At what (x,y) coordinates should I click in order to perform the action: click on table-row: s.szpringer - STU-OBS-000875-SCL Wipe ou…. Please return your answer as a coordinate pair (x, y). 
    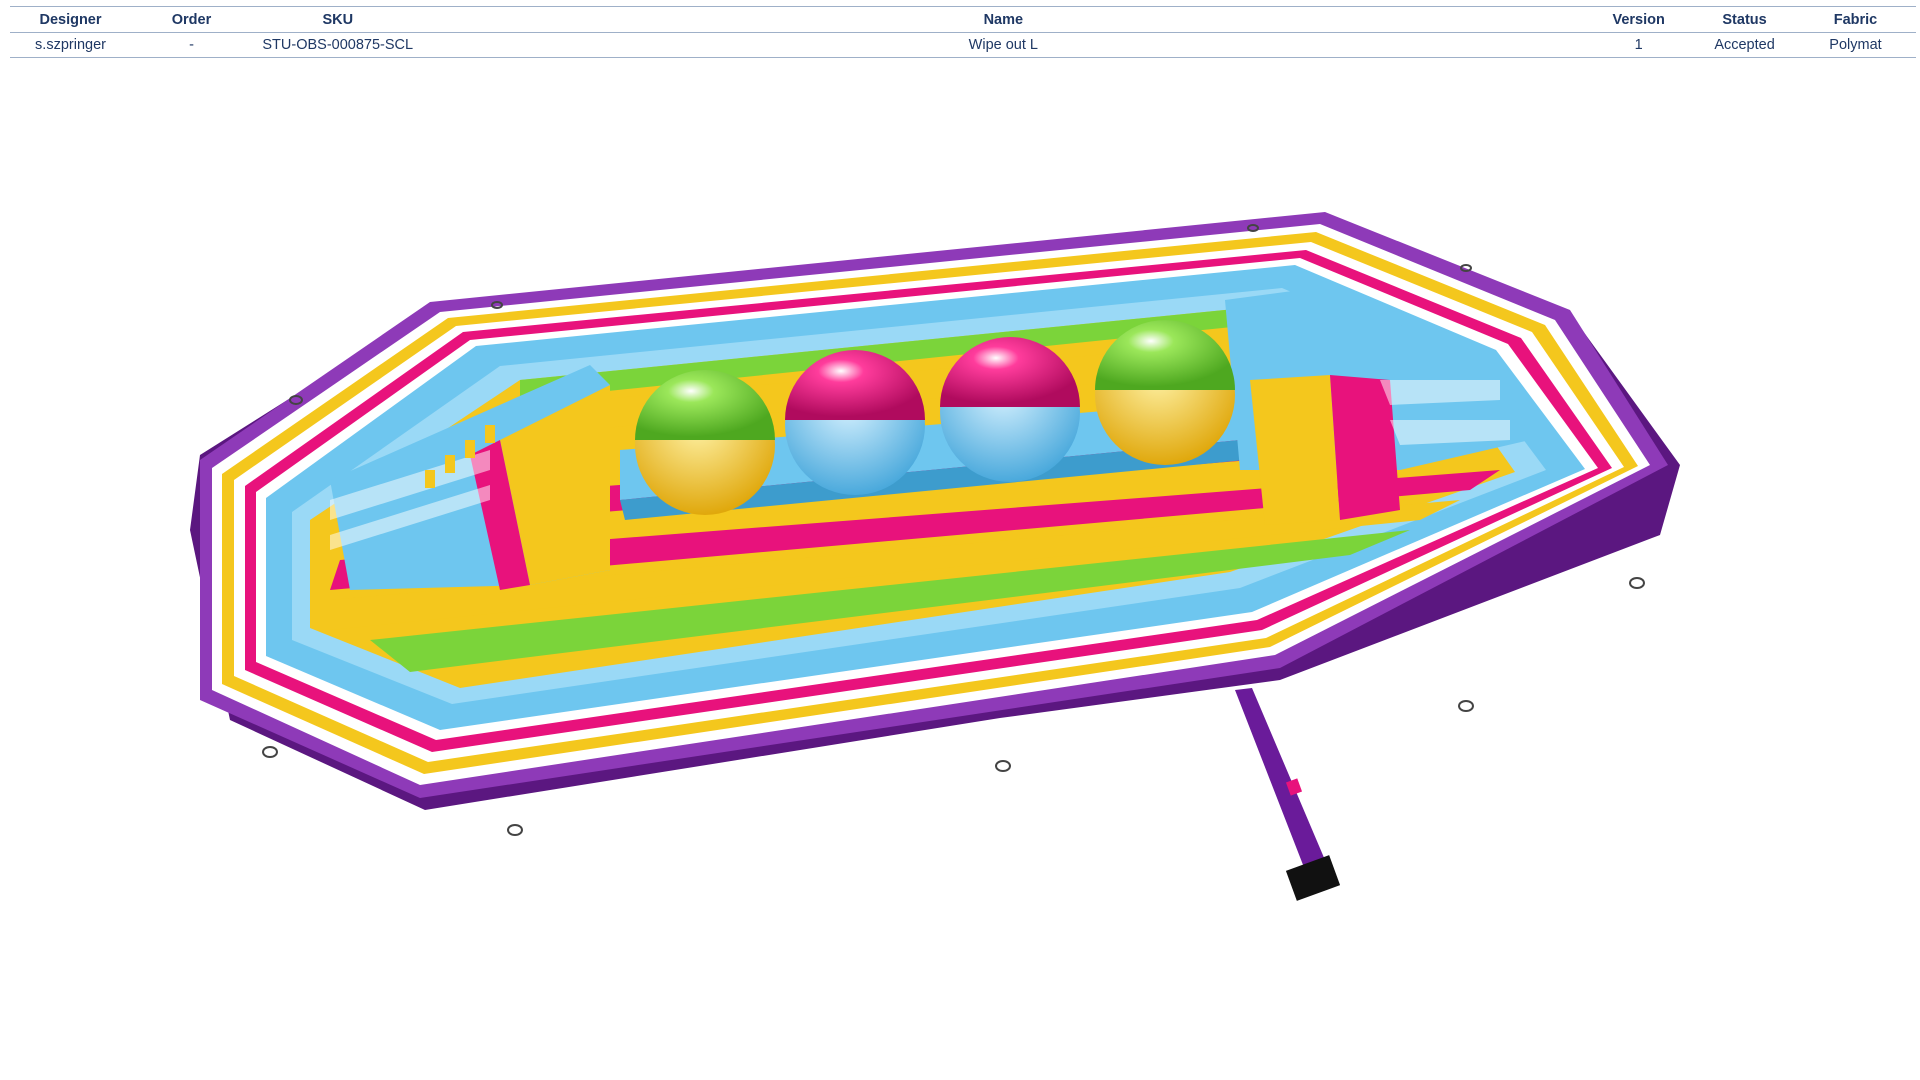
    Looking at the image, I should click on (963, 45).